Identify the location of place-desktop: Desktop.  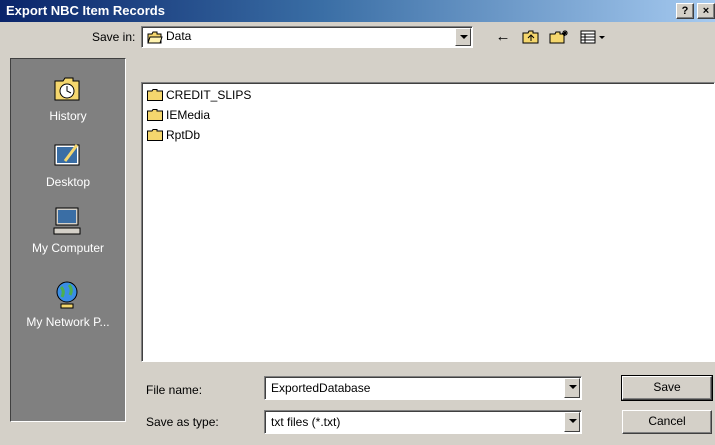
(68, 167).